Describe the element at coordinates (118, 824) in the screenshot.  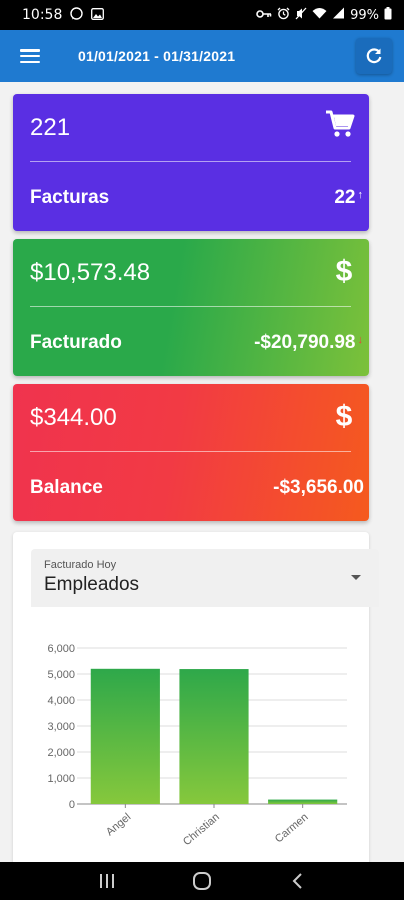
I see `x-tick-label: Angel` at that location.